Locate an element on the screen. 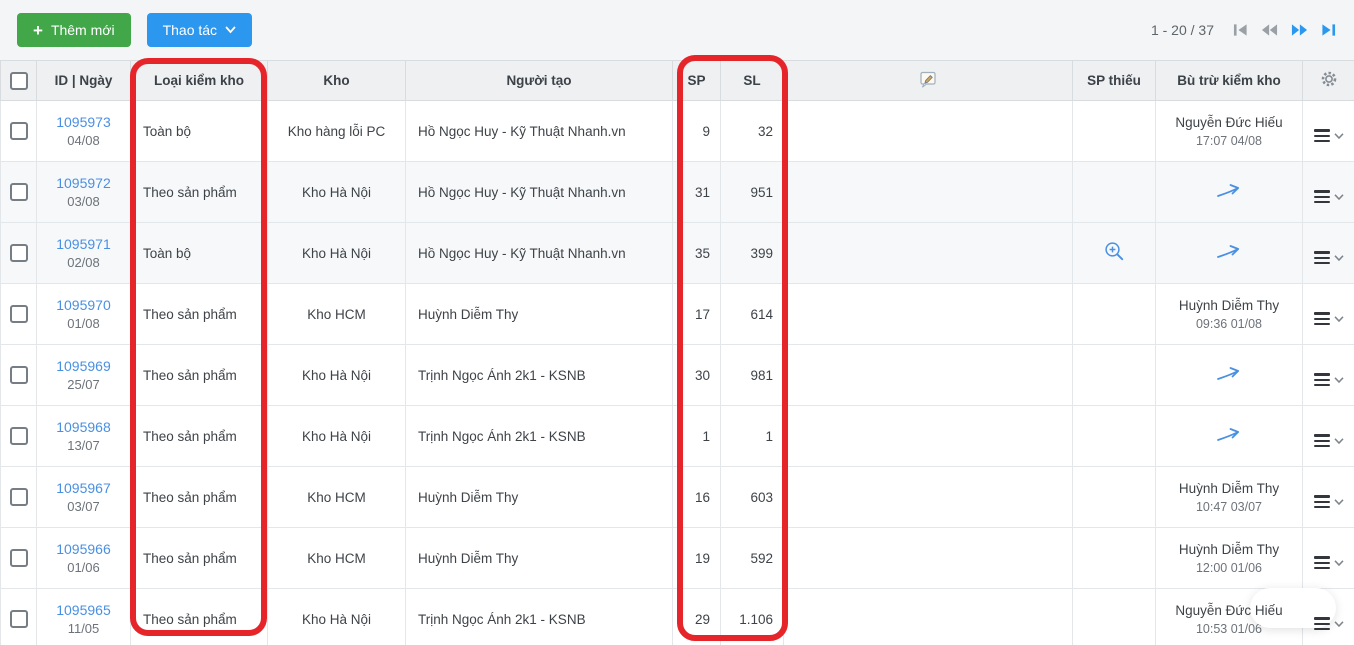 The height and width of the screenshot is (645, 1354). note-edit-icon is located at coordinates (928, 79).